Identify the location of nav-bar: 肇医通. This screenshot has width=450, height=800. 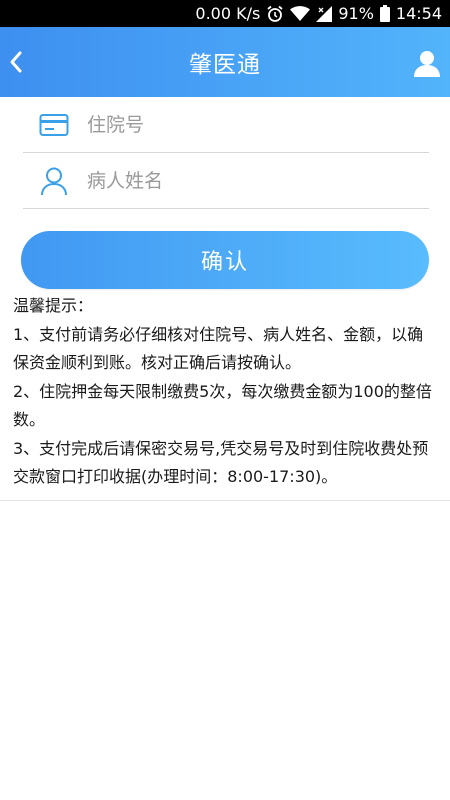
(225, 62).